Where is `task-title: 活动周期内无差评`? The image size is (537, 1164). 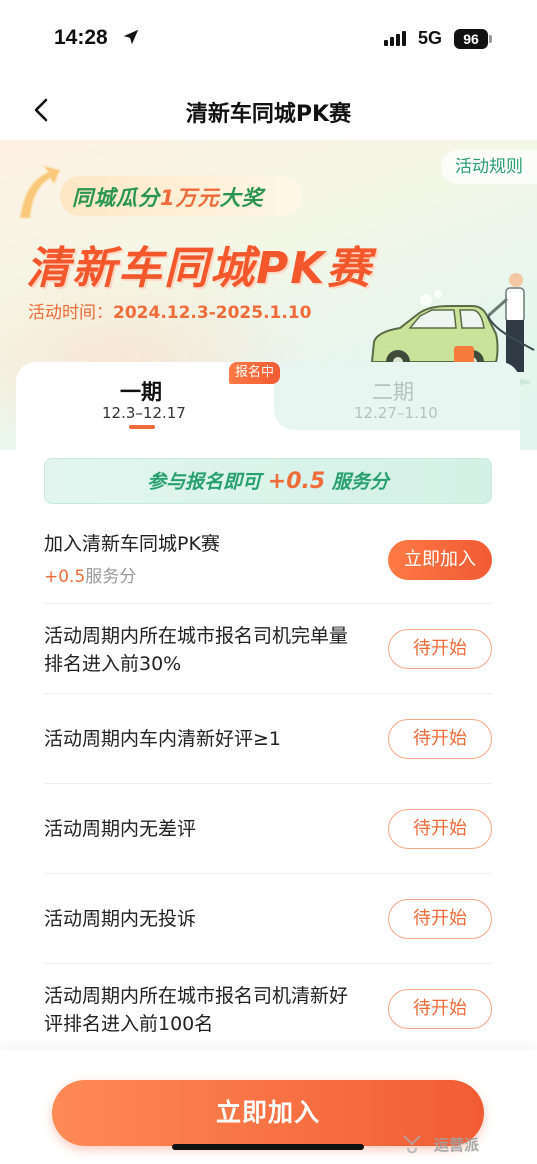 task-title: 活动周期内无差评 is located at coordinates (120, 829).